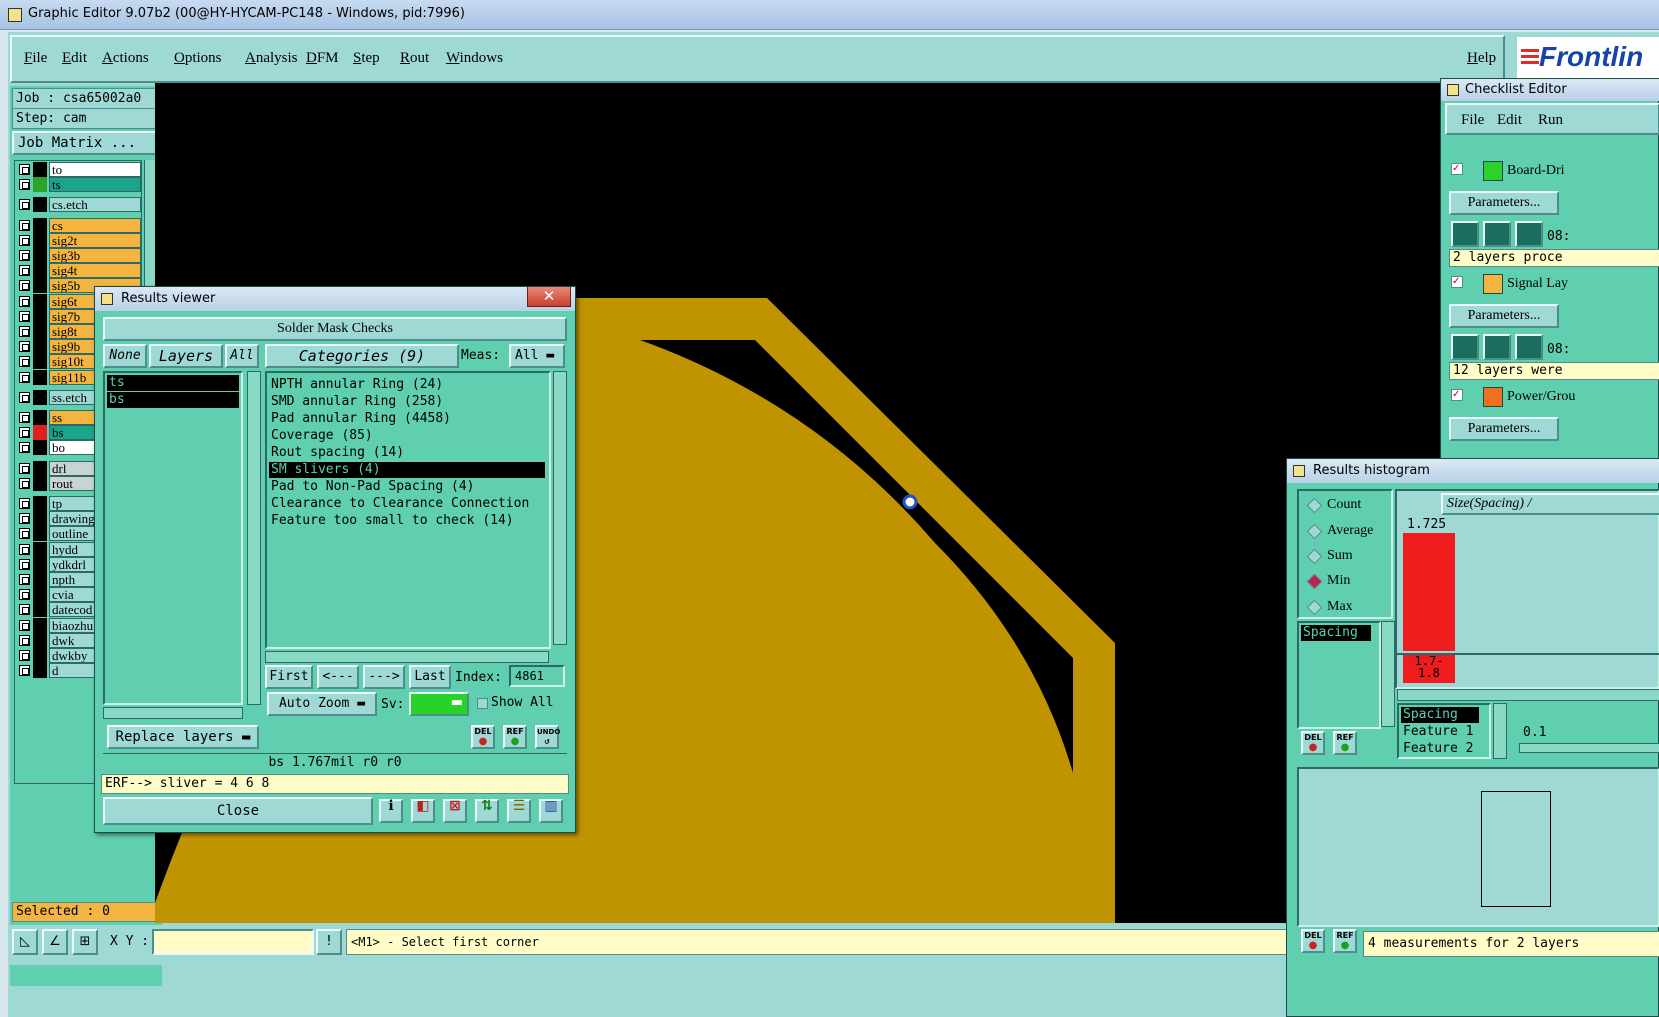 The image size is (1659, 1017). Describe the element at coordinates (55, 942) in the screenshot. I see `measure-icon: ∠` at that location.